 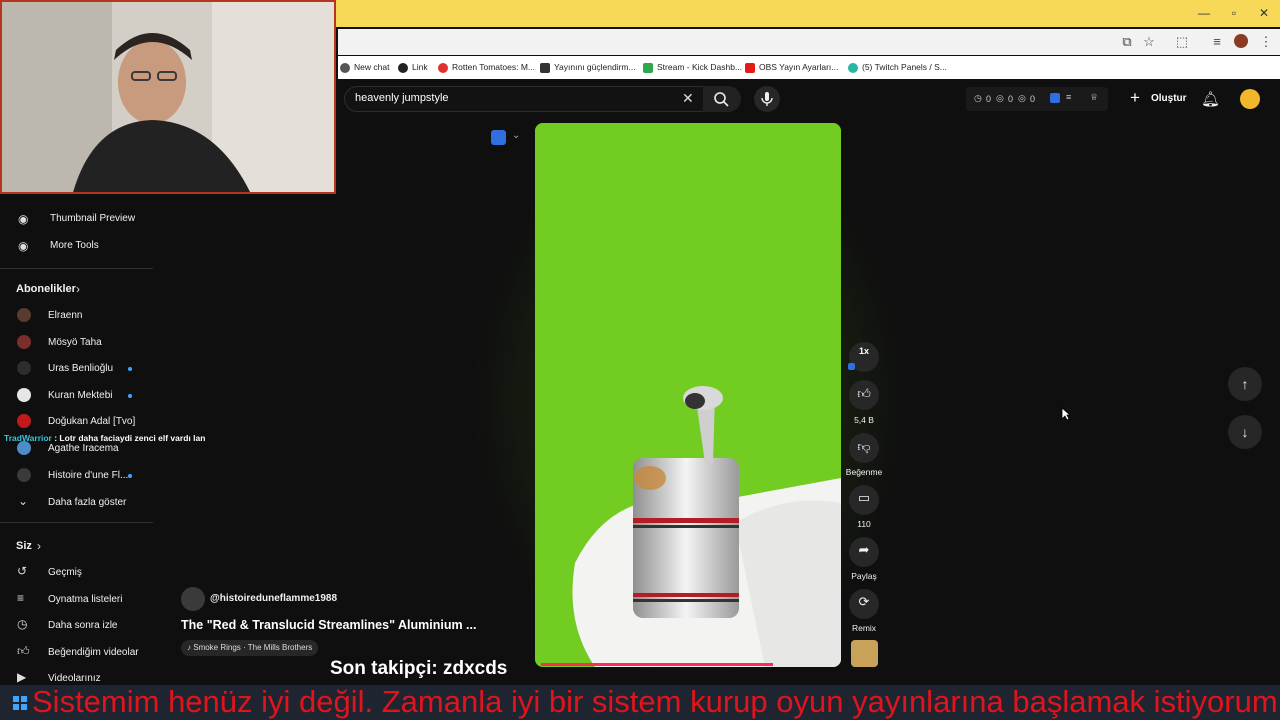 What do you see at coordinates (864, 497) in the screenshot?
I see `comment-icon: ▭` at bounding box center [864, 497].